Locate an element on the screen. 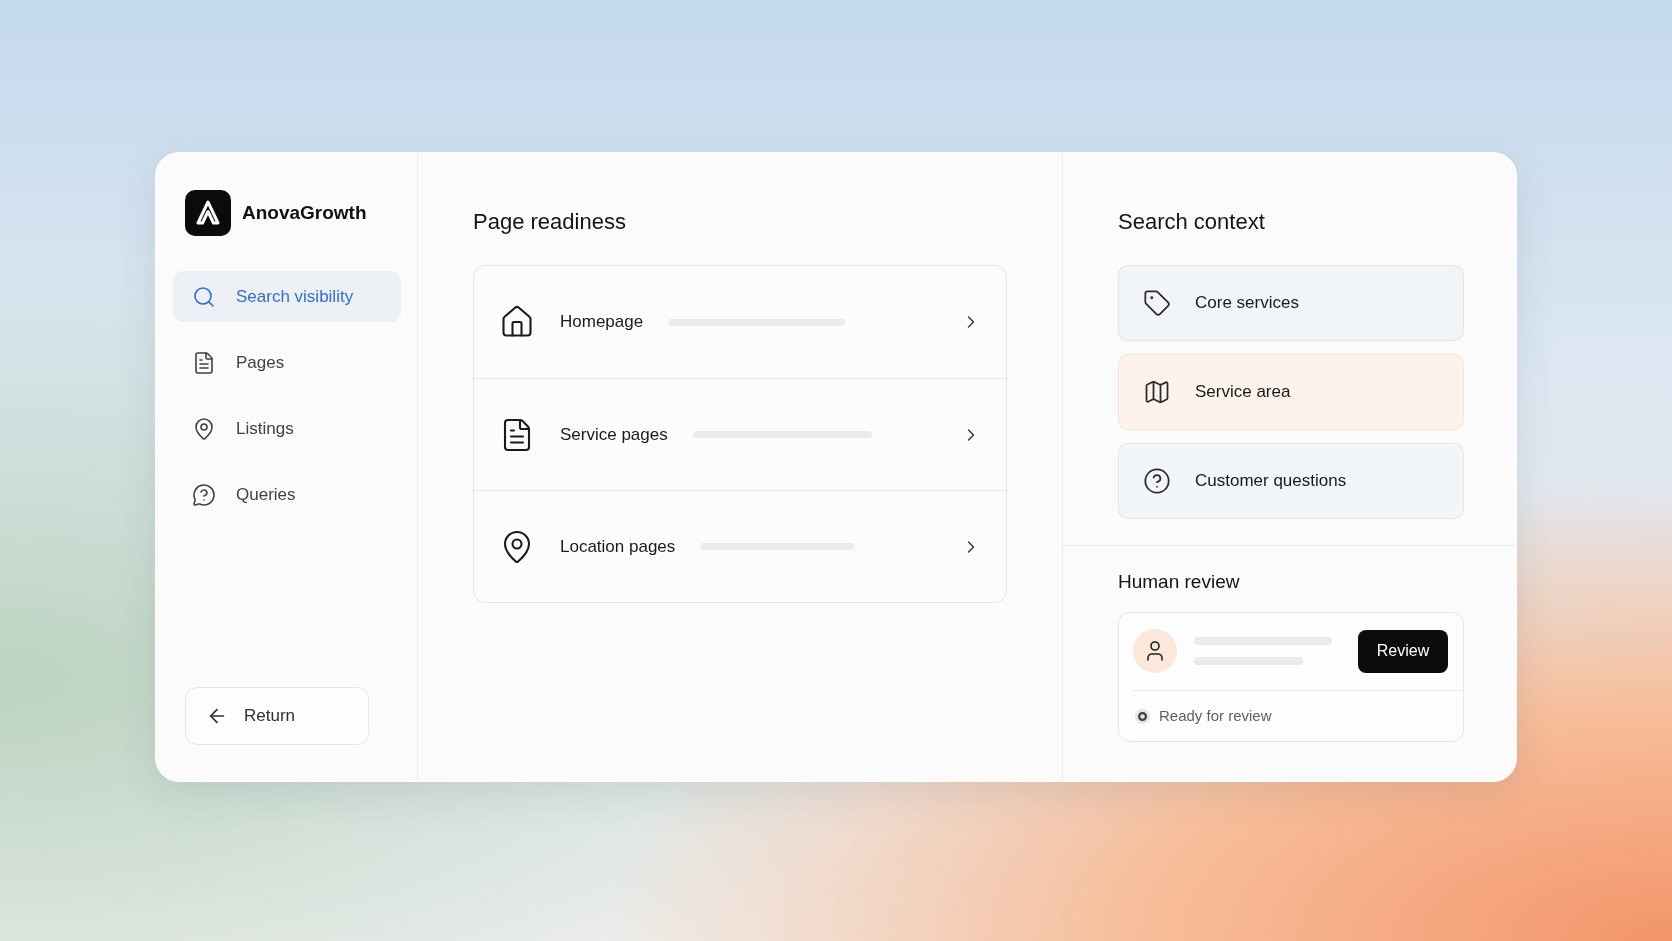 This screenshot has width=1672, height=941. status-ring-icon is located at coordinates (1142, 716).